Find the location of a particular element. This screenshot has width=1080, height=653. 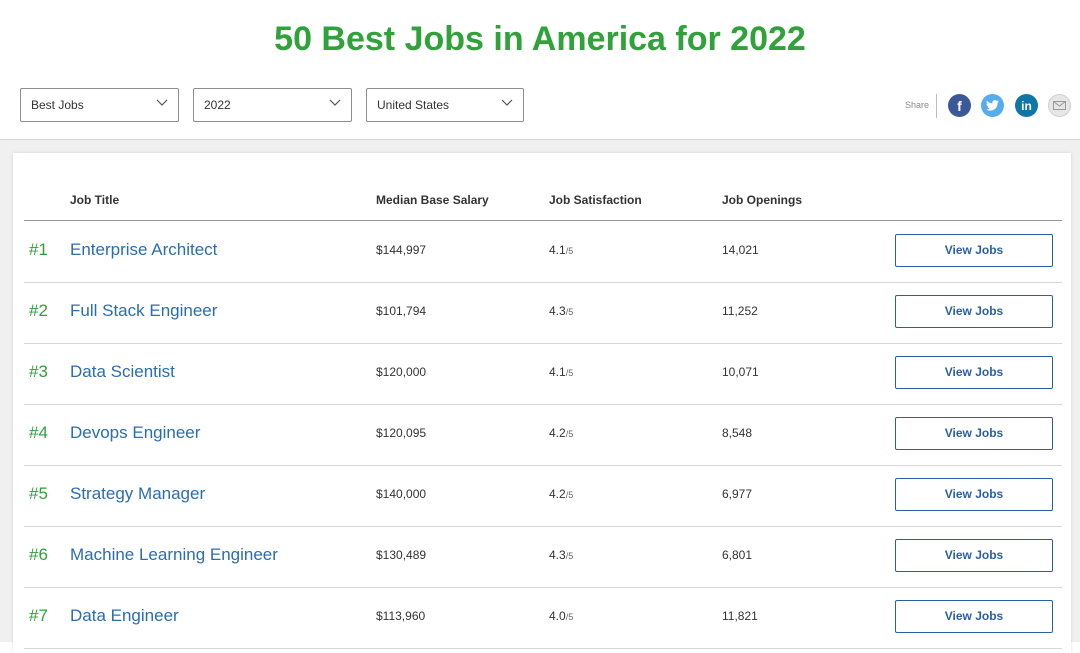

header-job-satisfaction: Job Satisfaction is located at coordinates (595, 200).